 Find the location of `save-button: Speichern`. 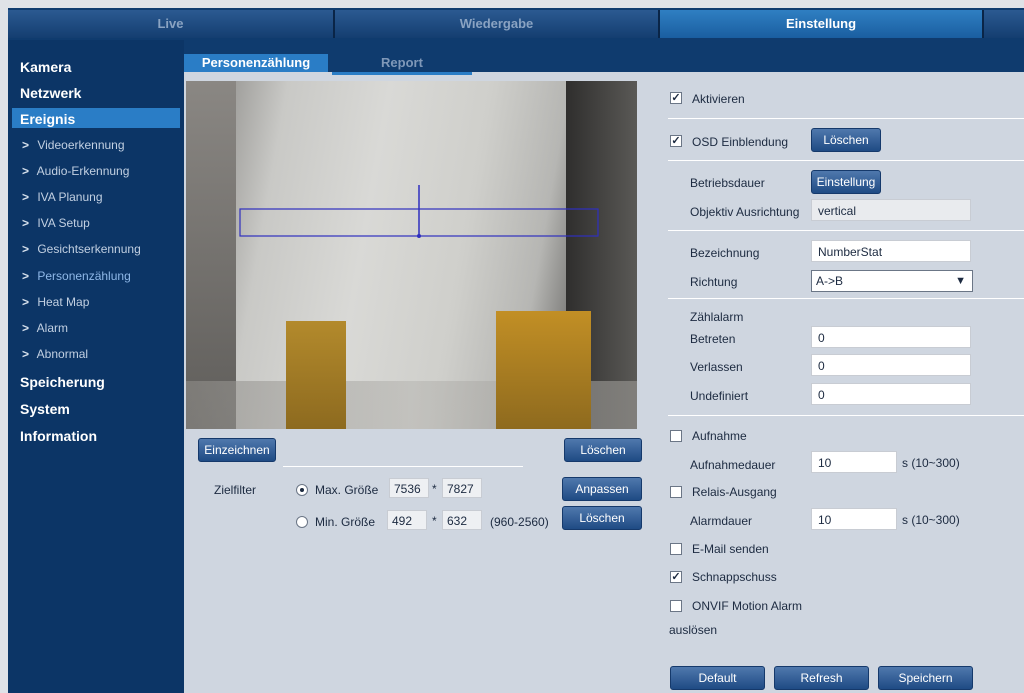

save-button: Speichern is located at coordinates (925, 678).